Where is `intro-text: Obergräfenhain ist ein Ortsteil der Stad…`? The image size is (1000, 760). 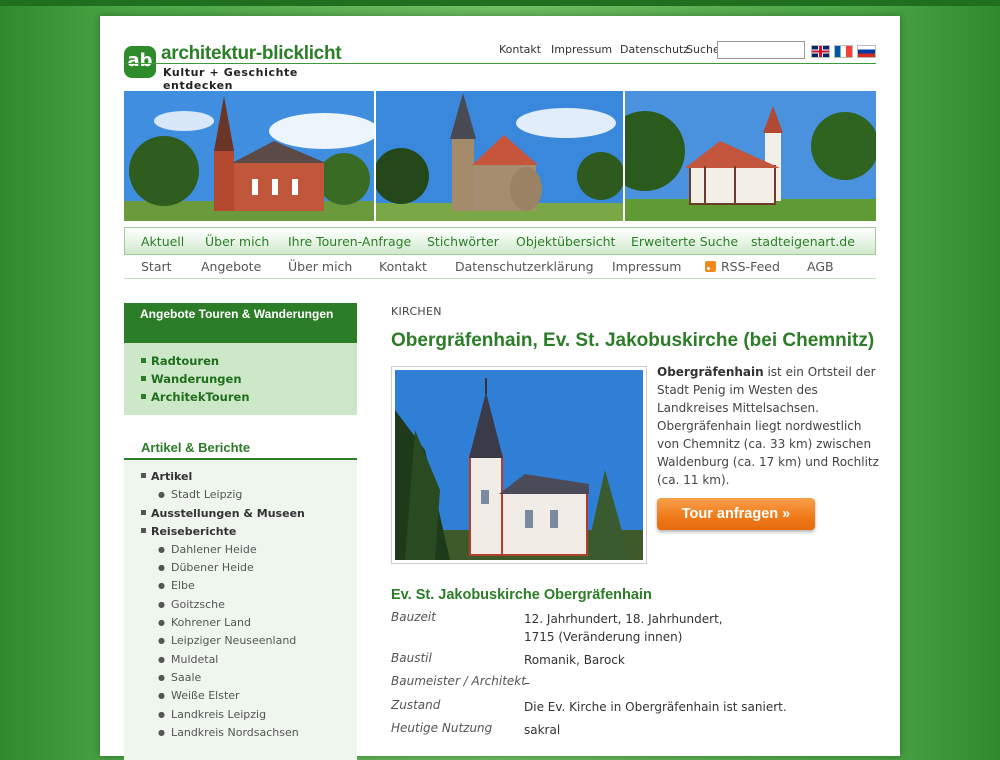
intro-text: Obergräfenhain ist ein Ortsteil der Stad… is located at coordinates (768, 426).